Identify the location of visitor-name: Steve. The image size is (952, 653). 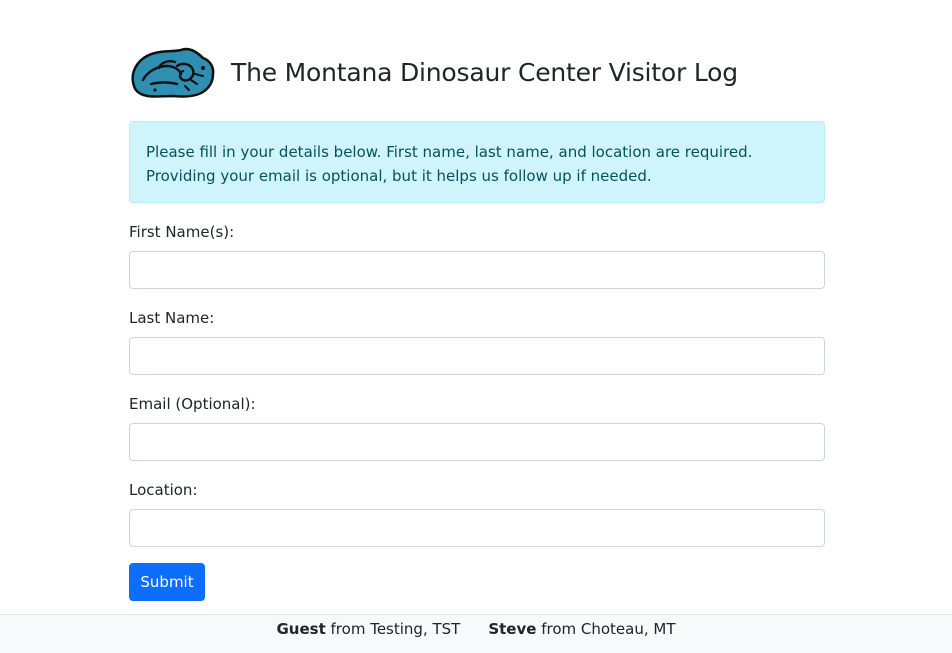
(512, 629).